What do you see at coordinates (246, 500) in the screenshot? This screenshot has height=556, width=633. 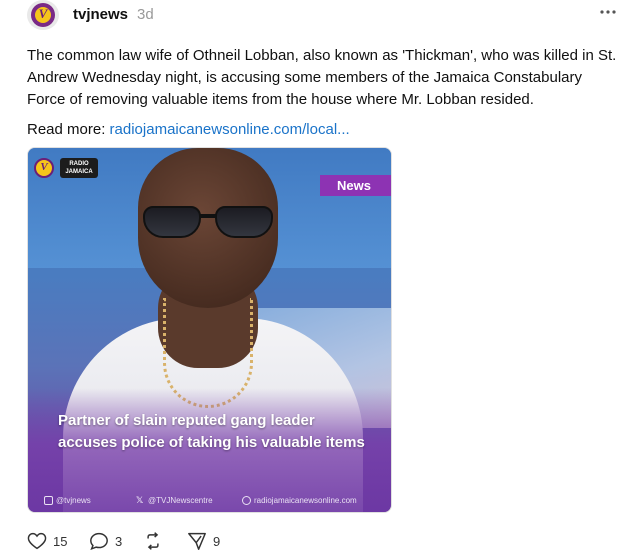 I see `globe-icon` at bounding box center [246, 500].